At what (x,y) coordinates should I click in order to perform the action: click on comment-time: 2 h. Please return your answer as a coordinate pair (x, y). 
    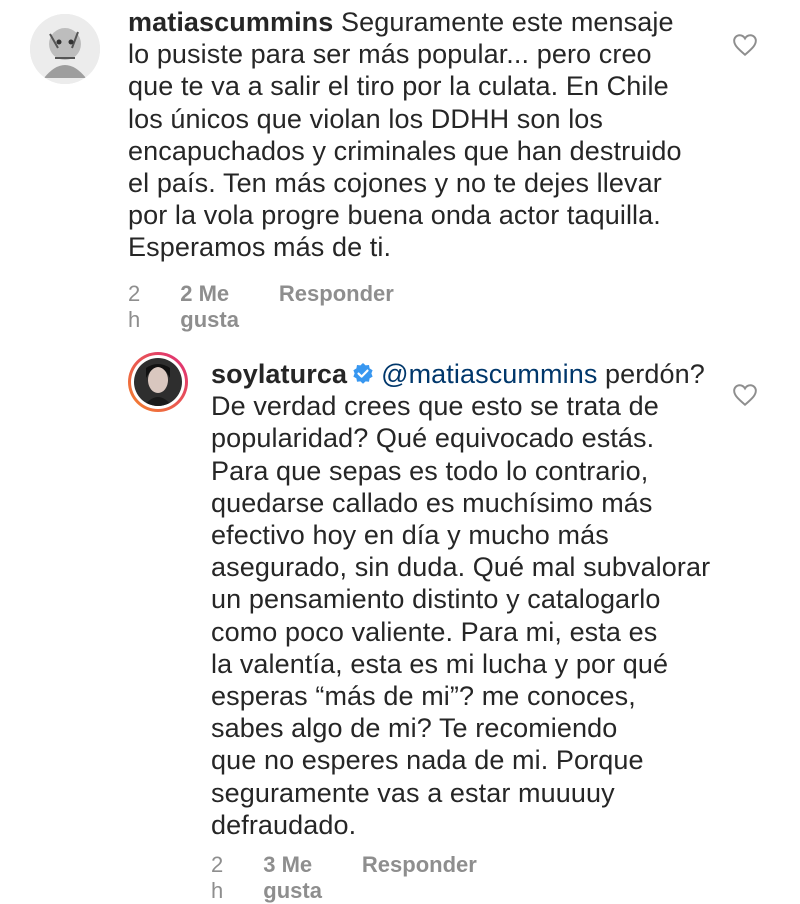
    Looking at the image, I should click on (134, 306).